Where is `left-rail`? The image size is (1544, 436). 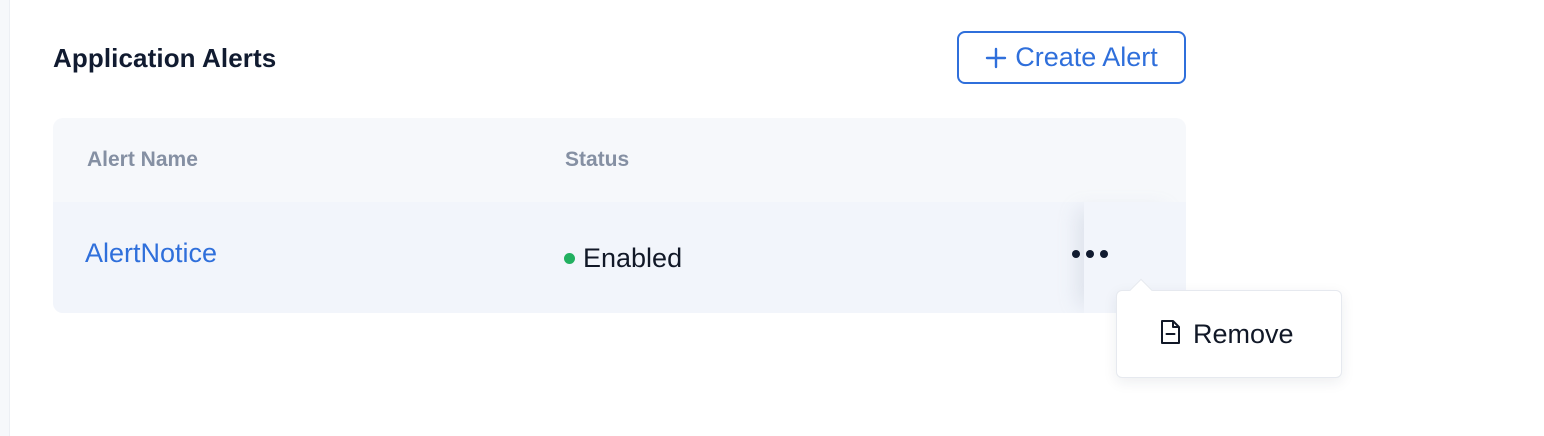 left-rail is located at coordinates (5, 218).